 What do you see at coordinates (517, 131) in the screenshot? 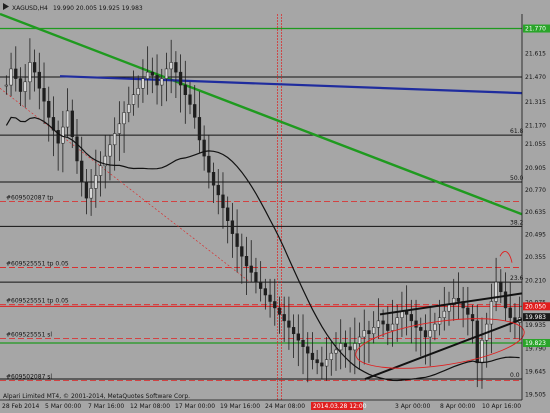
I see `fib-level-label: 61.8` at bounding box center [517, 131].